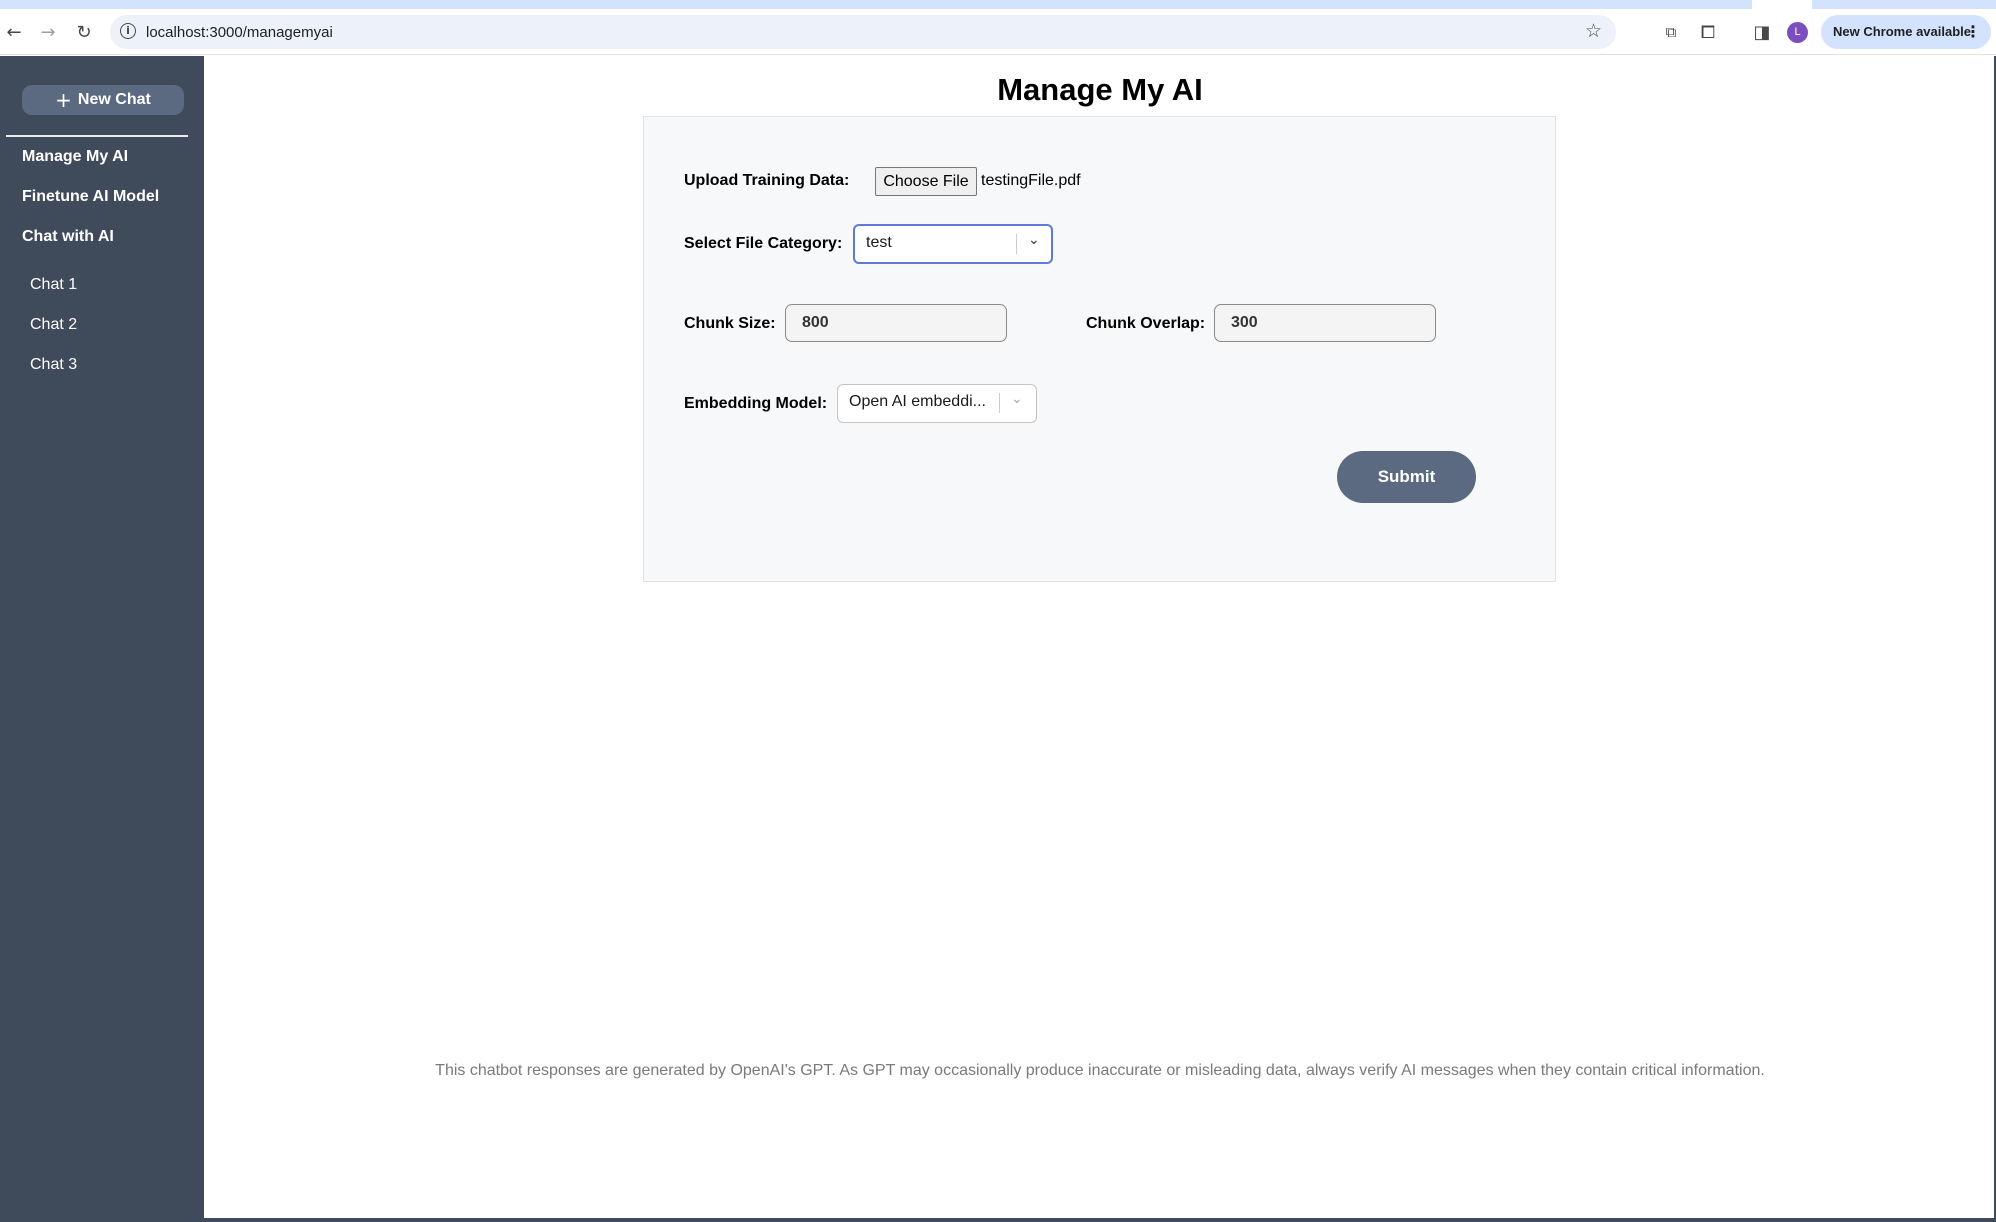  What do you see at coordinates (48, 32) in the screenshot?
I see `forward-arrow-icon: →` at bounding box center [48, 32].